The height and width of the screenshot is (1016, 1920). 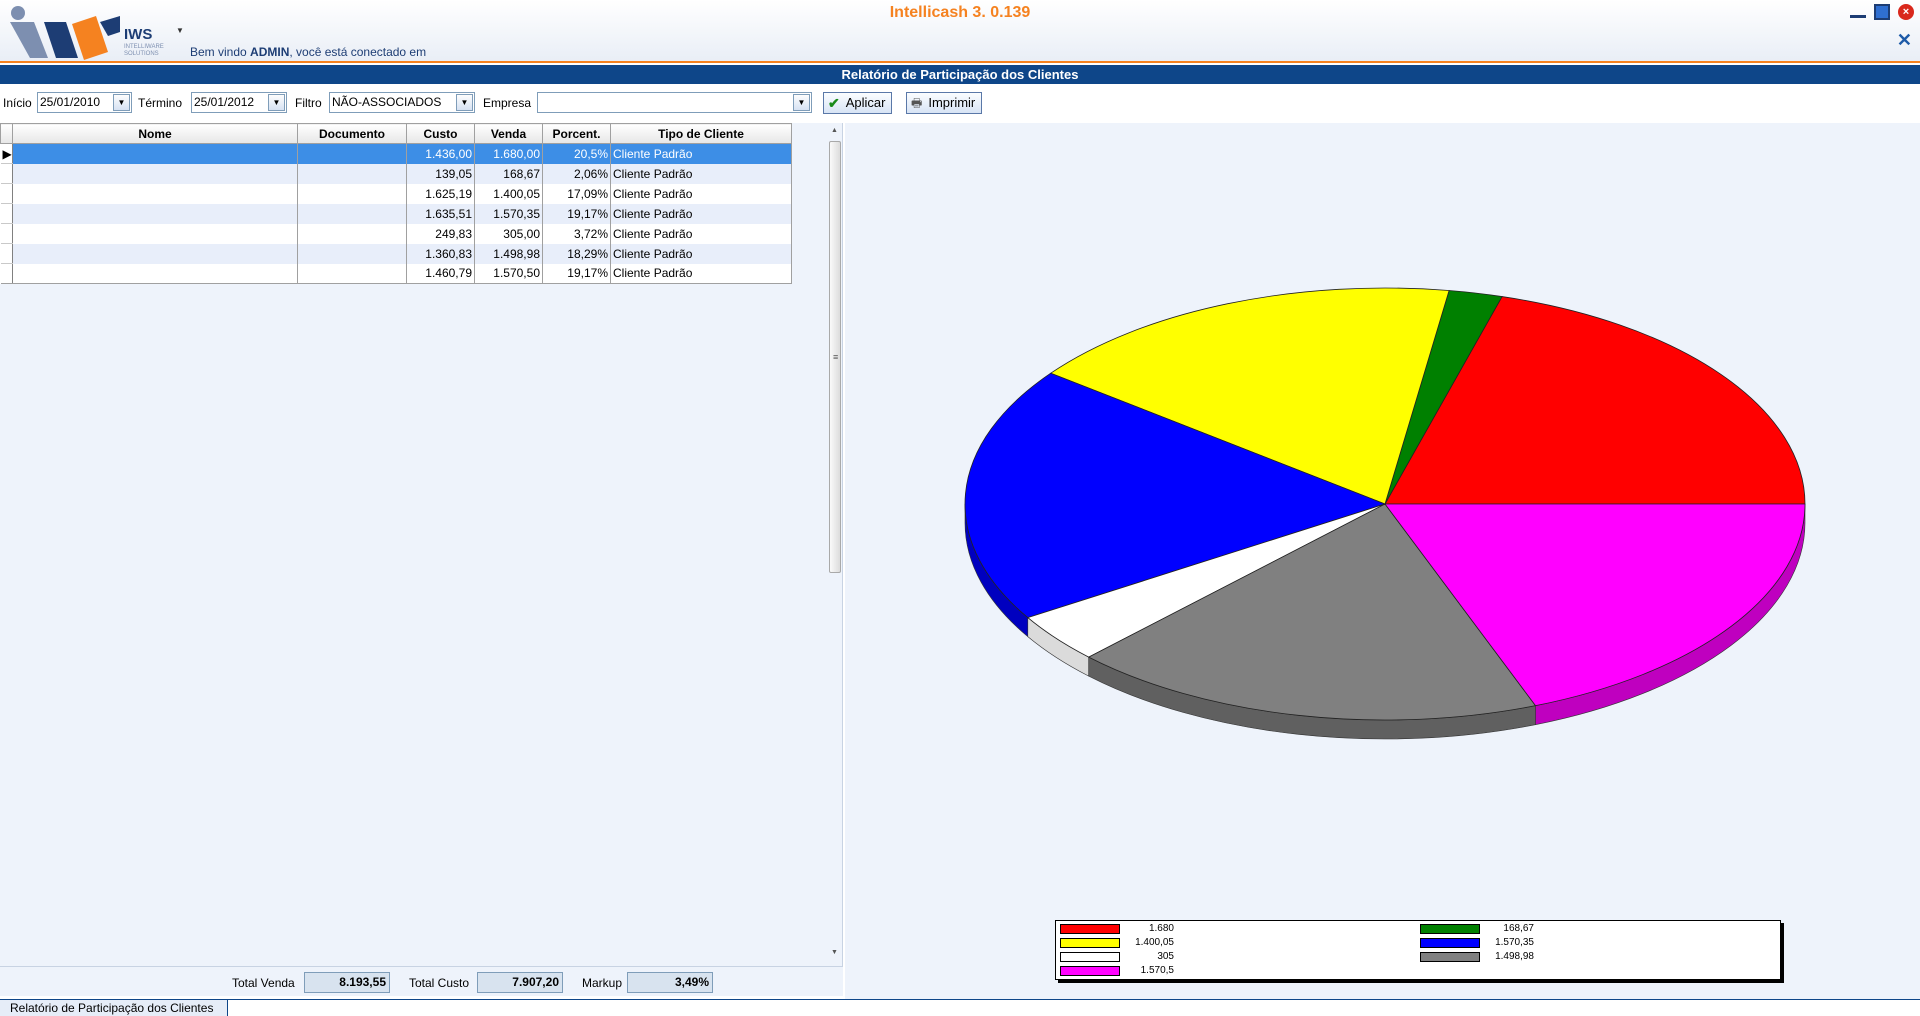 What do you see at coordinates (865, 102) in the screenshot?
I see `aplicar-label: Aplicar` at bounding box center [865, 102].